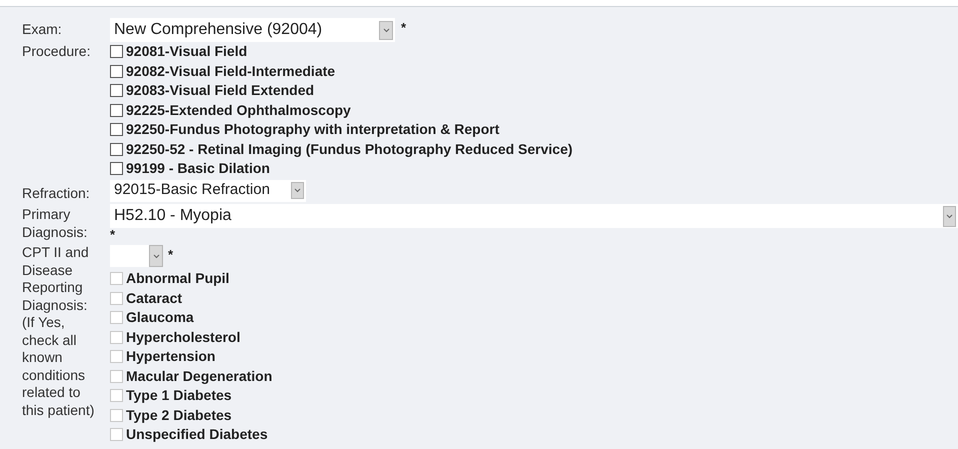 The height and width of the screenshot is (449, 958). What do you see at coordinates (179, 395) in the screenshot?
I see `checkbox-label: Type 1 Diabetes` at bounding box center [179, 395].